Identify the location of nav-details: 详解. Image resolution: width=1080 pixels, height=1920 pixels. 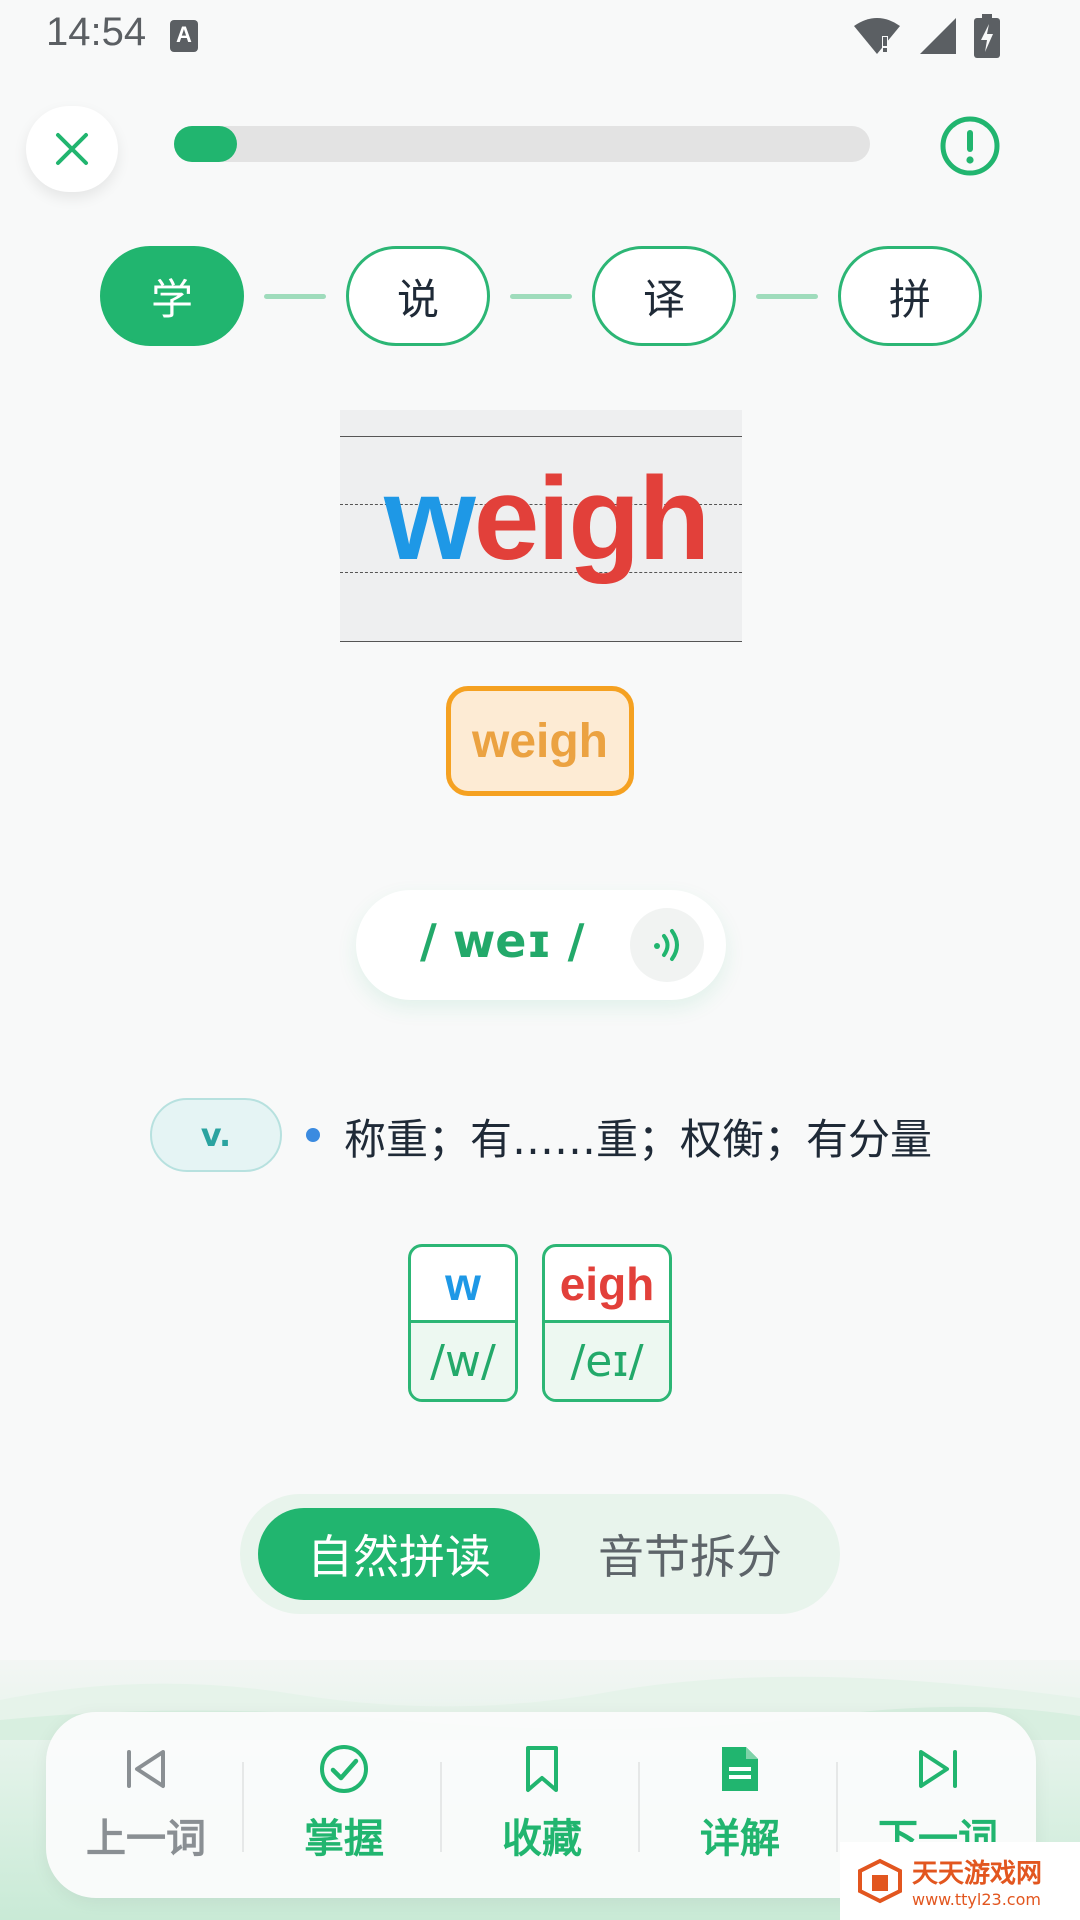
(740, 1807).